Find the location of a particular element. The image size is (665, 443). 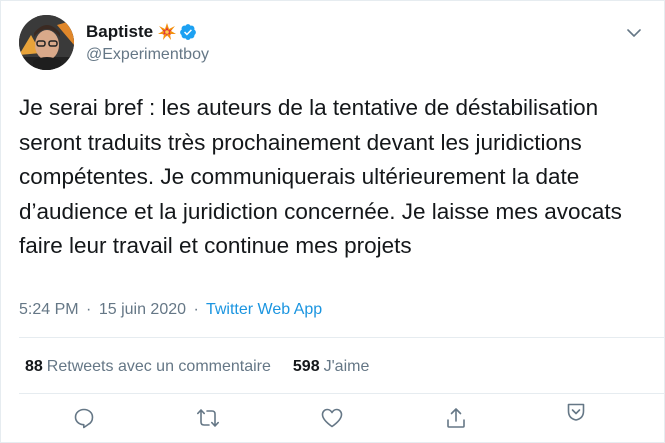

tweet-source-link: Twitter Web App is located at coordinates (264, 309).